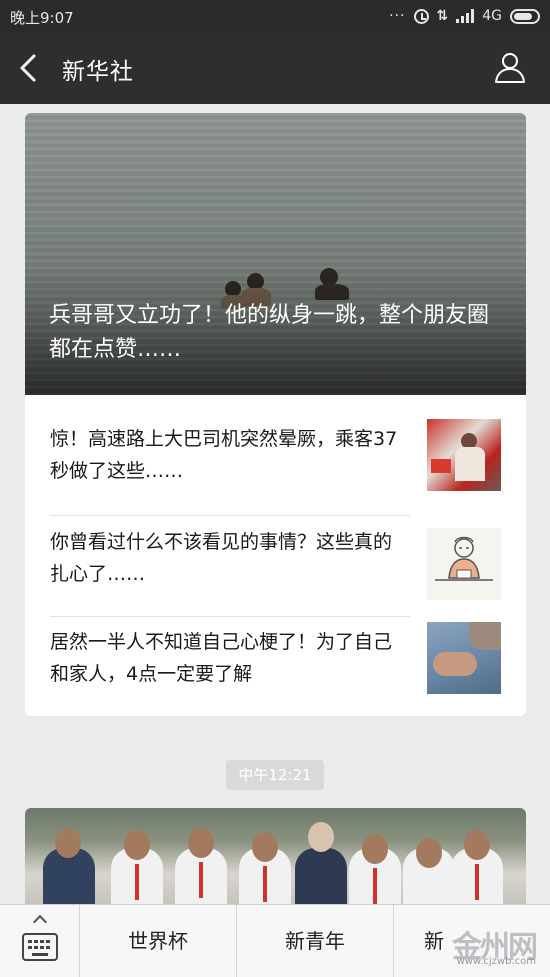 Image resolution: width=550 pixels, height=977 pixels. I want to click on data-transfer-icon: ⇅, so click(442, 16).